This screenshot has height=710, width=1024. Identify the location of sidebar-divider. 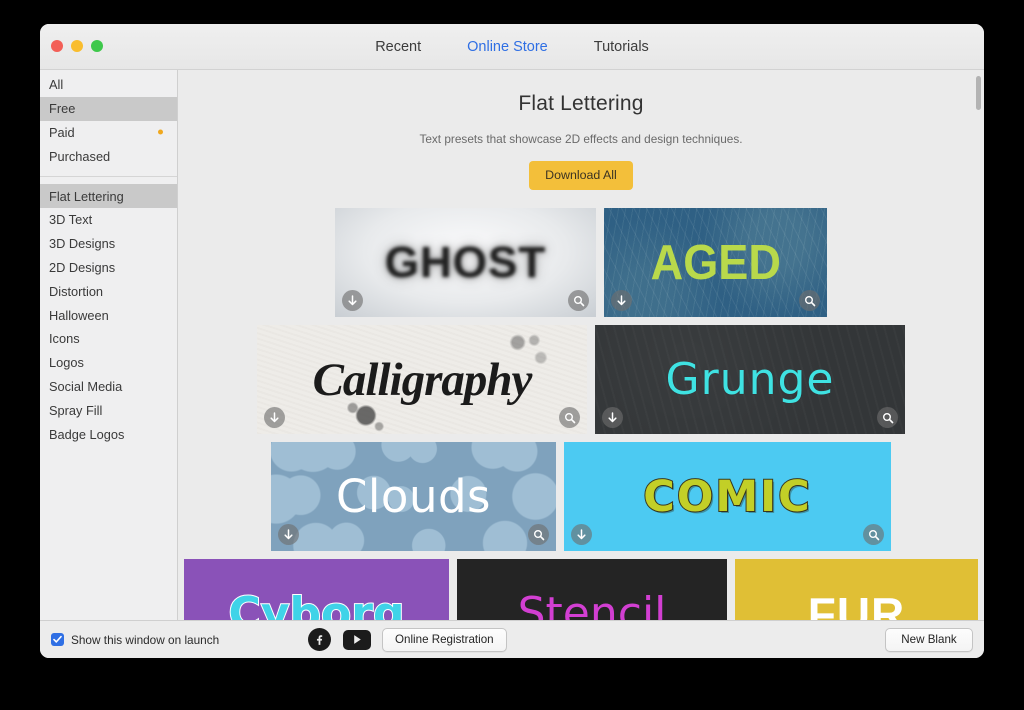
(108, 177).